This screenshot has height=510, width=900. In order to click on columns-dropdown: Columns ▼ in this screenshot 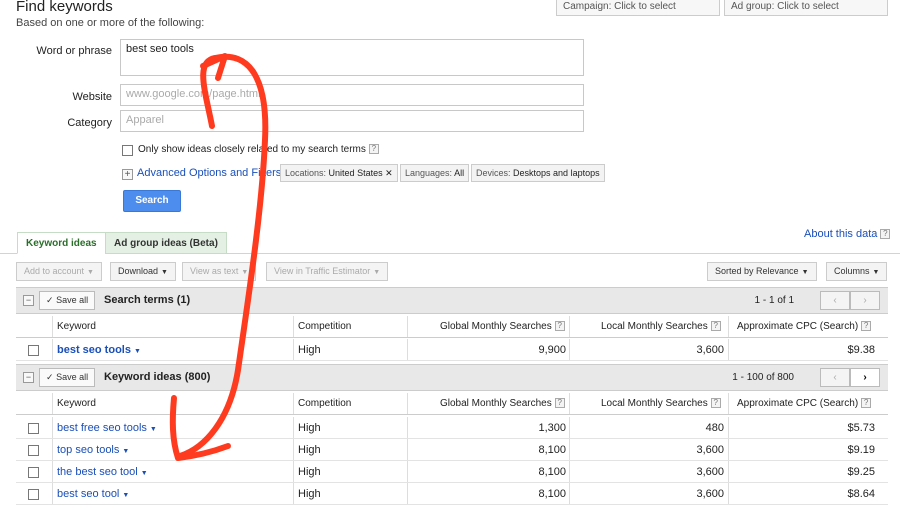, I will do `click(857, 271)`.